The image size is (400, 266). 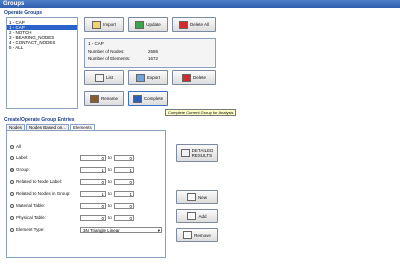 I want to click on operate-groups-title: Operate Groups, so click(x=23, y=13).